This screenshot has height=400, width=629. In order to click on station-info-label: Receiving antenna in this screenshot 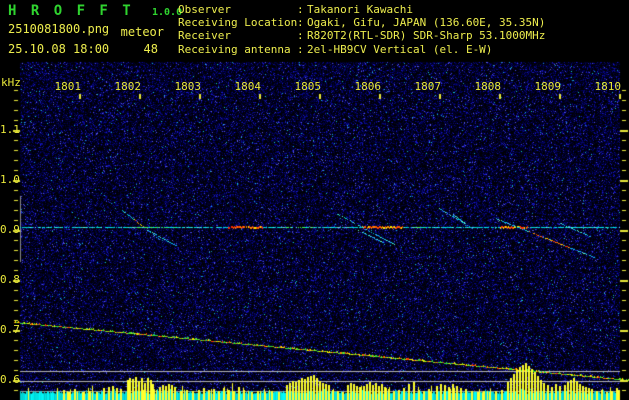, I will do `click(234, 49)`.